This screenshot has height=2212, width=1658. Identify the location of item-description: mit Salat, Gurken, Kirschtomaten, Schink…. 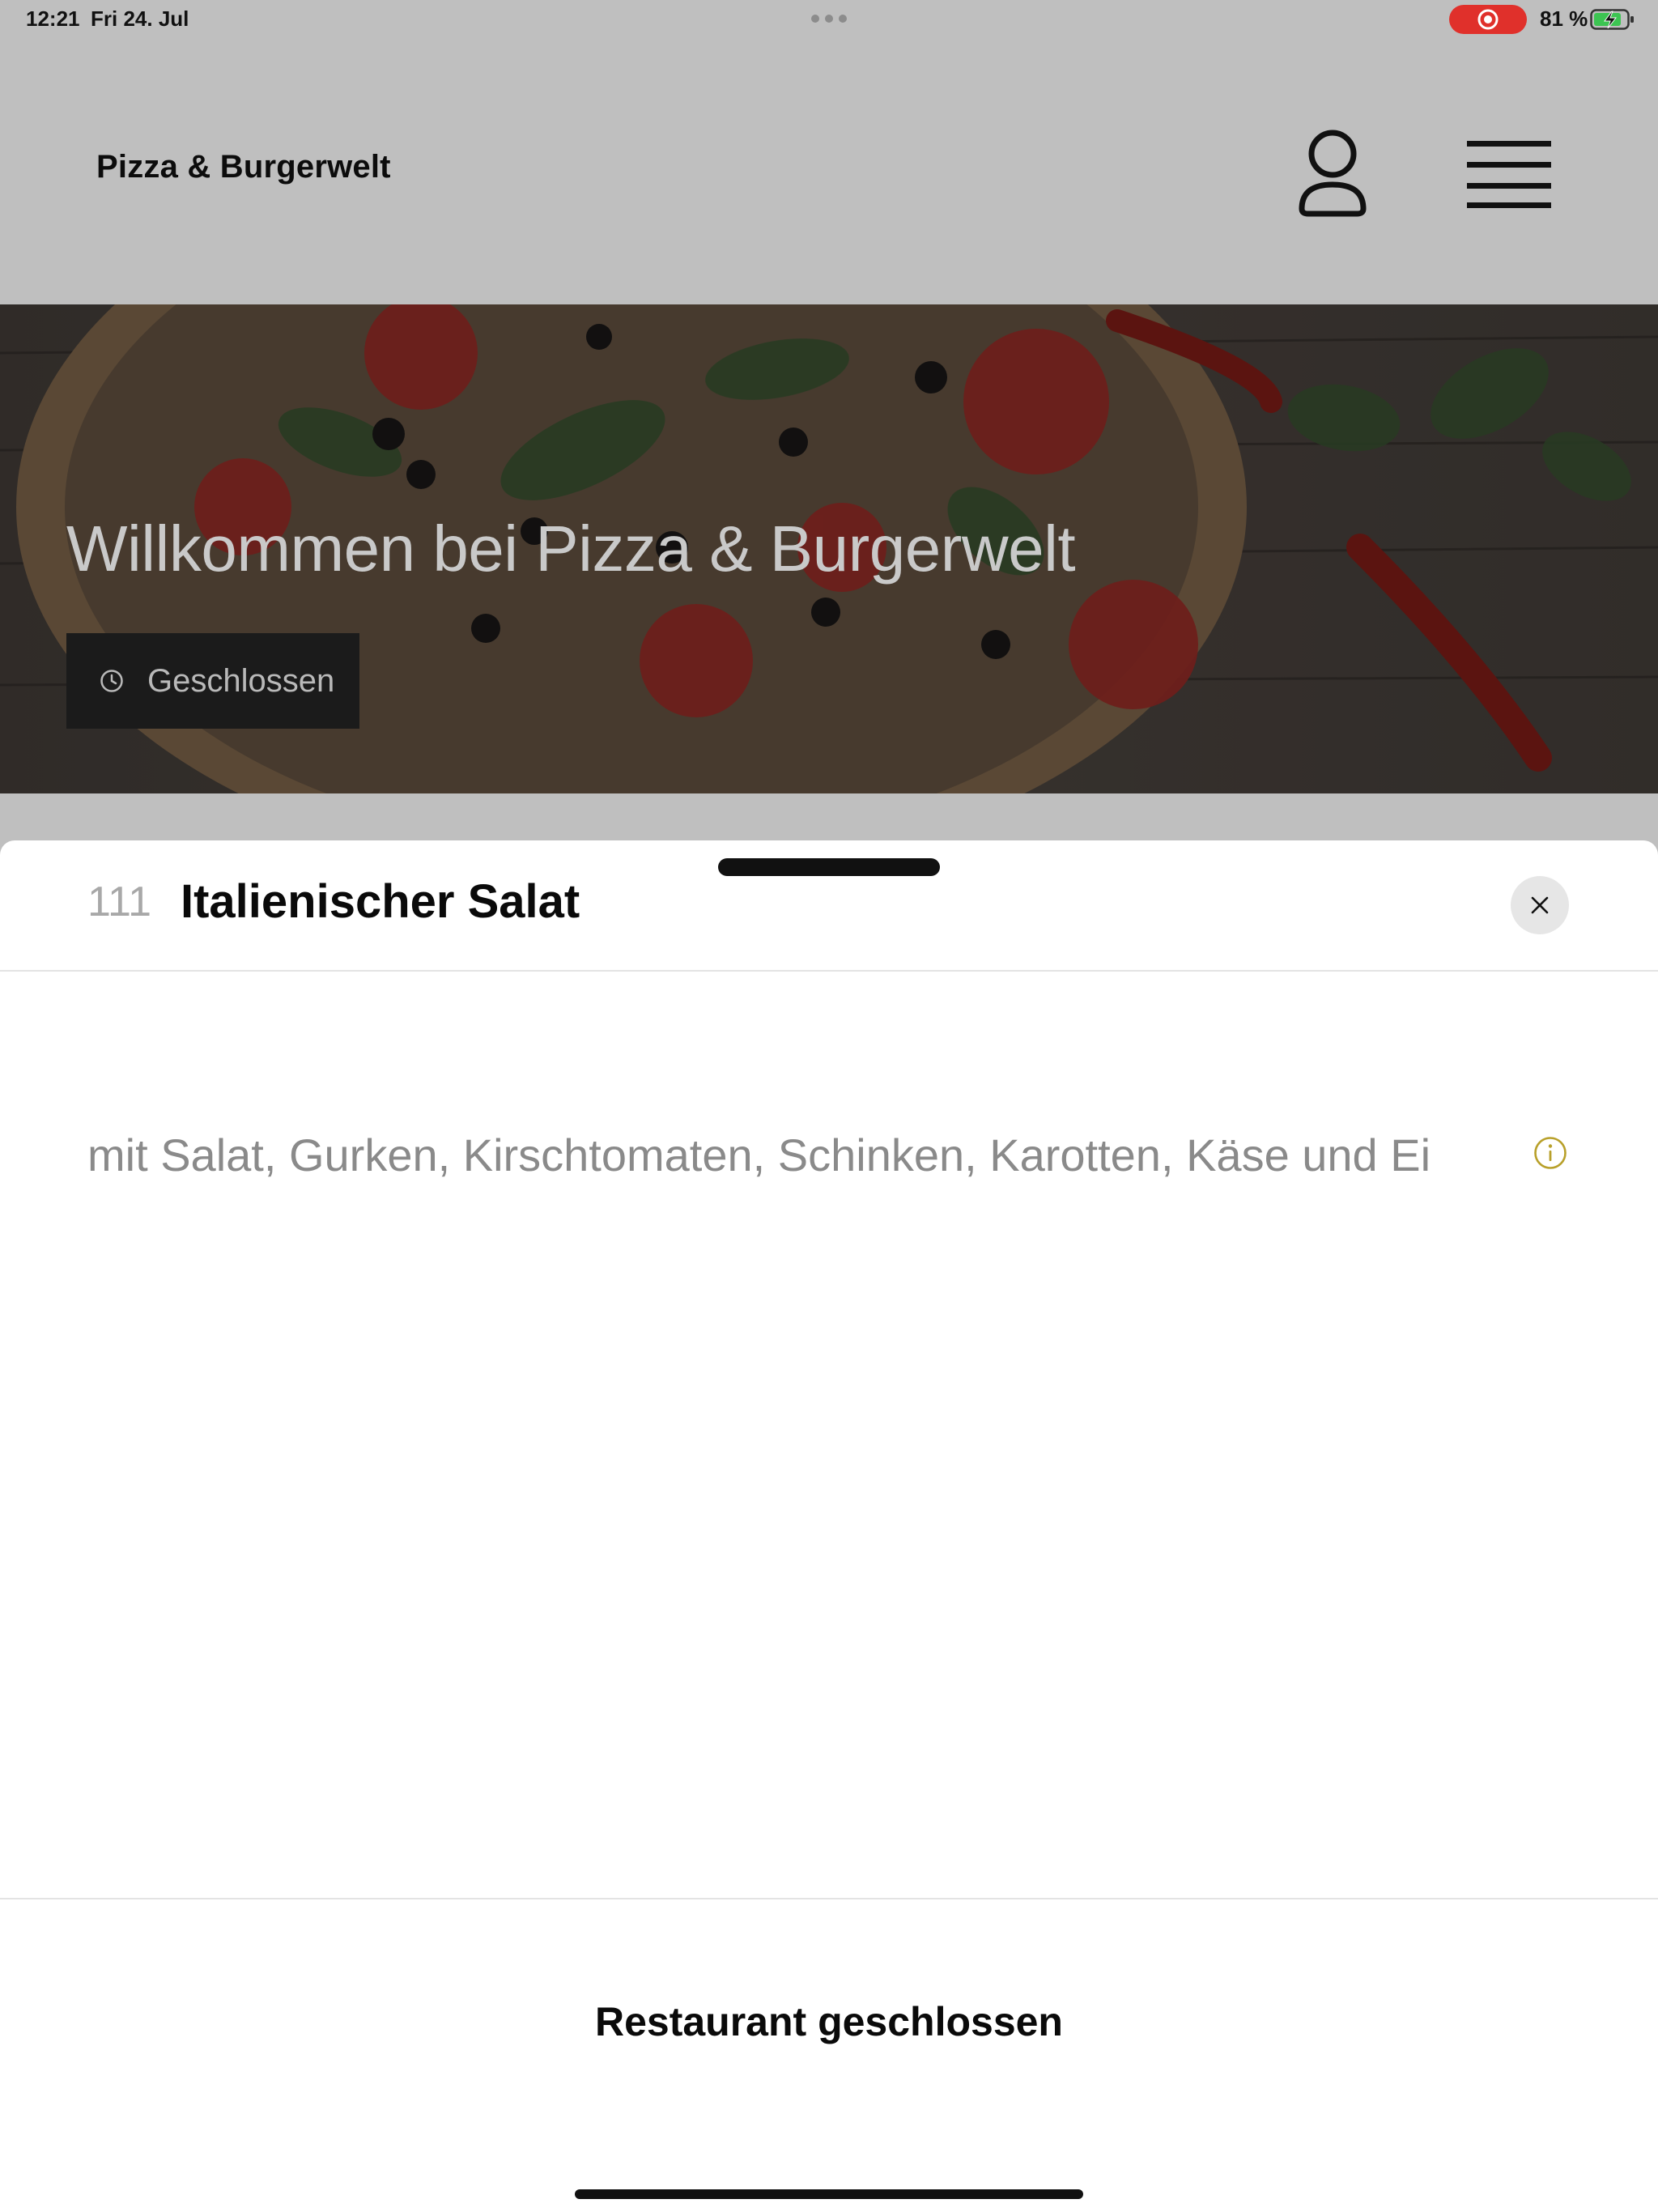
(759, 1154).